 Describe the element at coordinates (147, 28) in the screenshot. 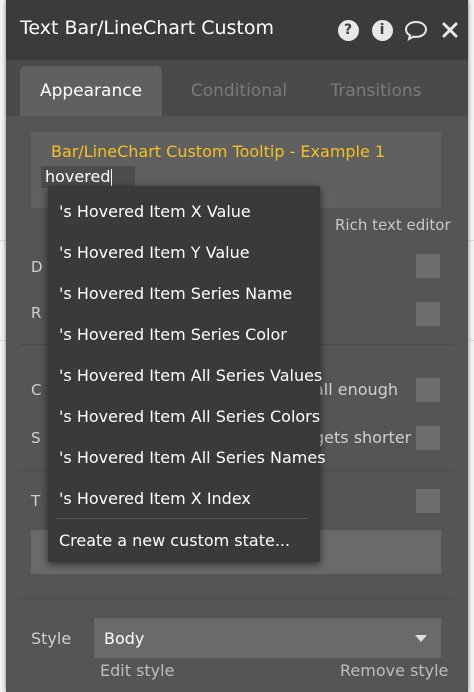

I see `panel-title: Text Bar/LineChart Custom` at that location.